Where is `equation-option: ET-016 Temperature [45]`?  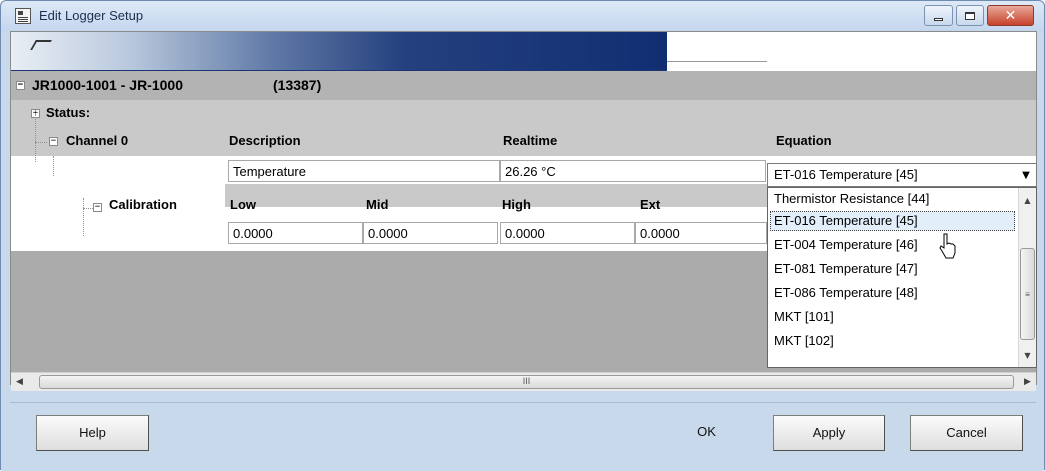 equation-option: ET-016 Temperature [45] is located at coordinates (846, 220).